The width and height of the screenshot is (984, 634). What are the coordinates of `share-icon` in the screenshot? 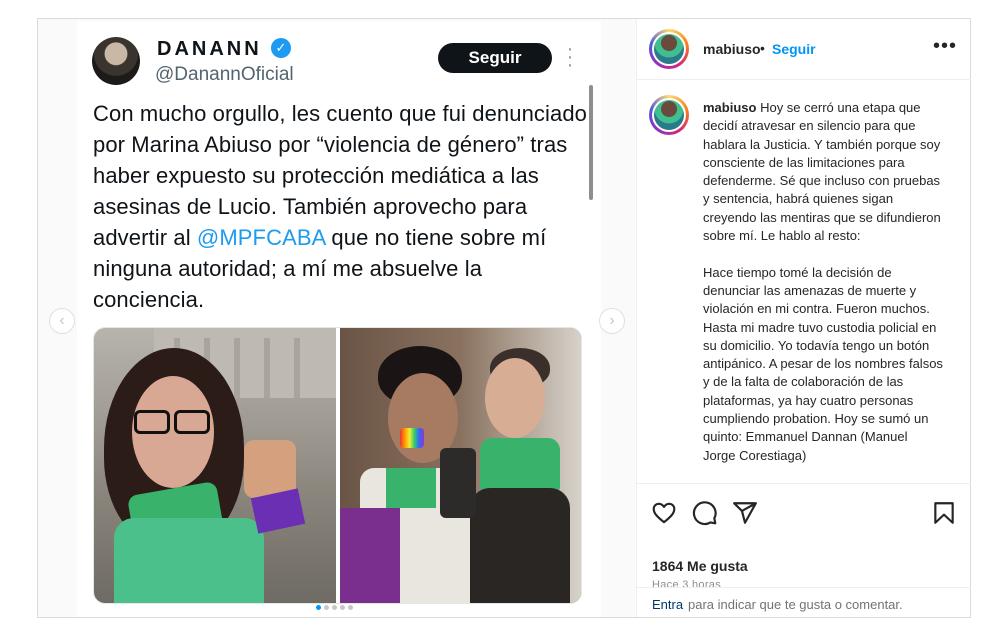 It's located at (745, 513).